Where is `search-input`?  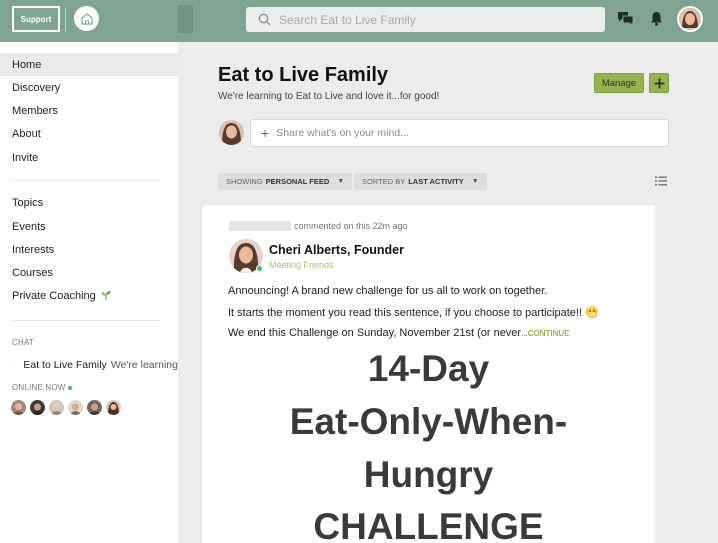 search-input is located at coordinates (429, 19).